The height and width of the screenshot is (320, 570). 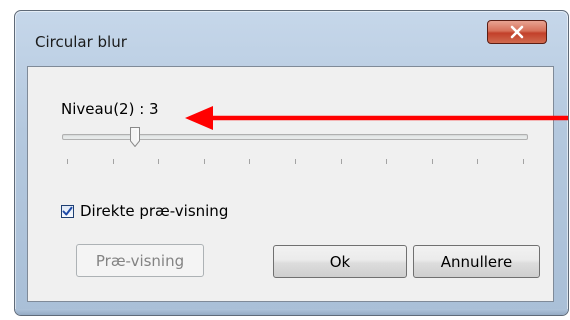 What do you see at coordinates (154, 211) in the screenshot?
I see `direct-preview-label: Direkte præ-visning` at bounding box center [154, 211].